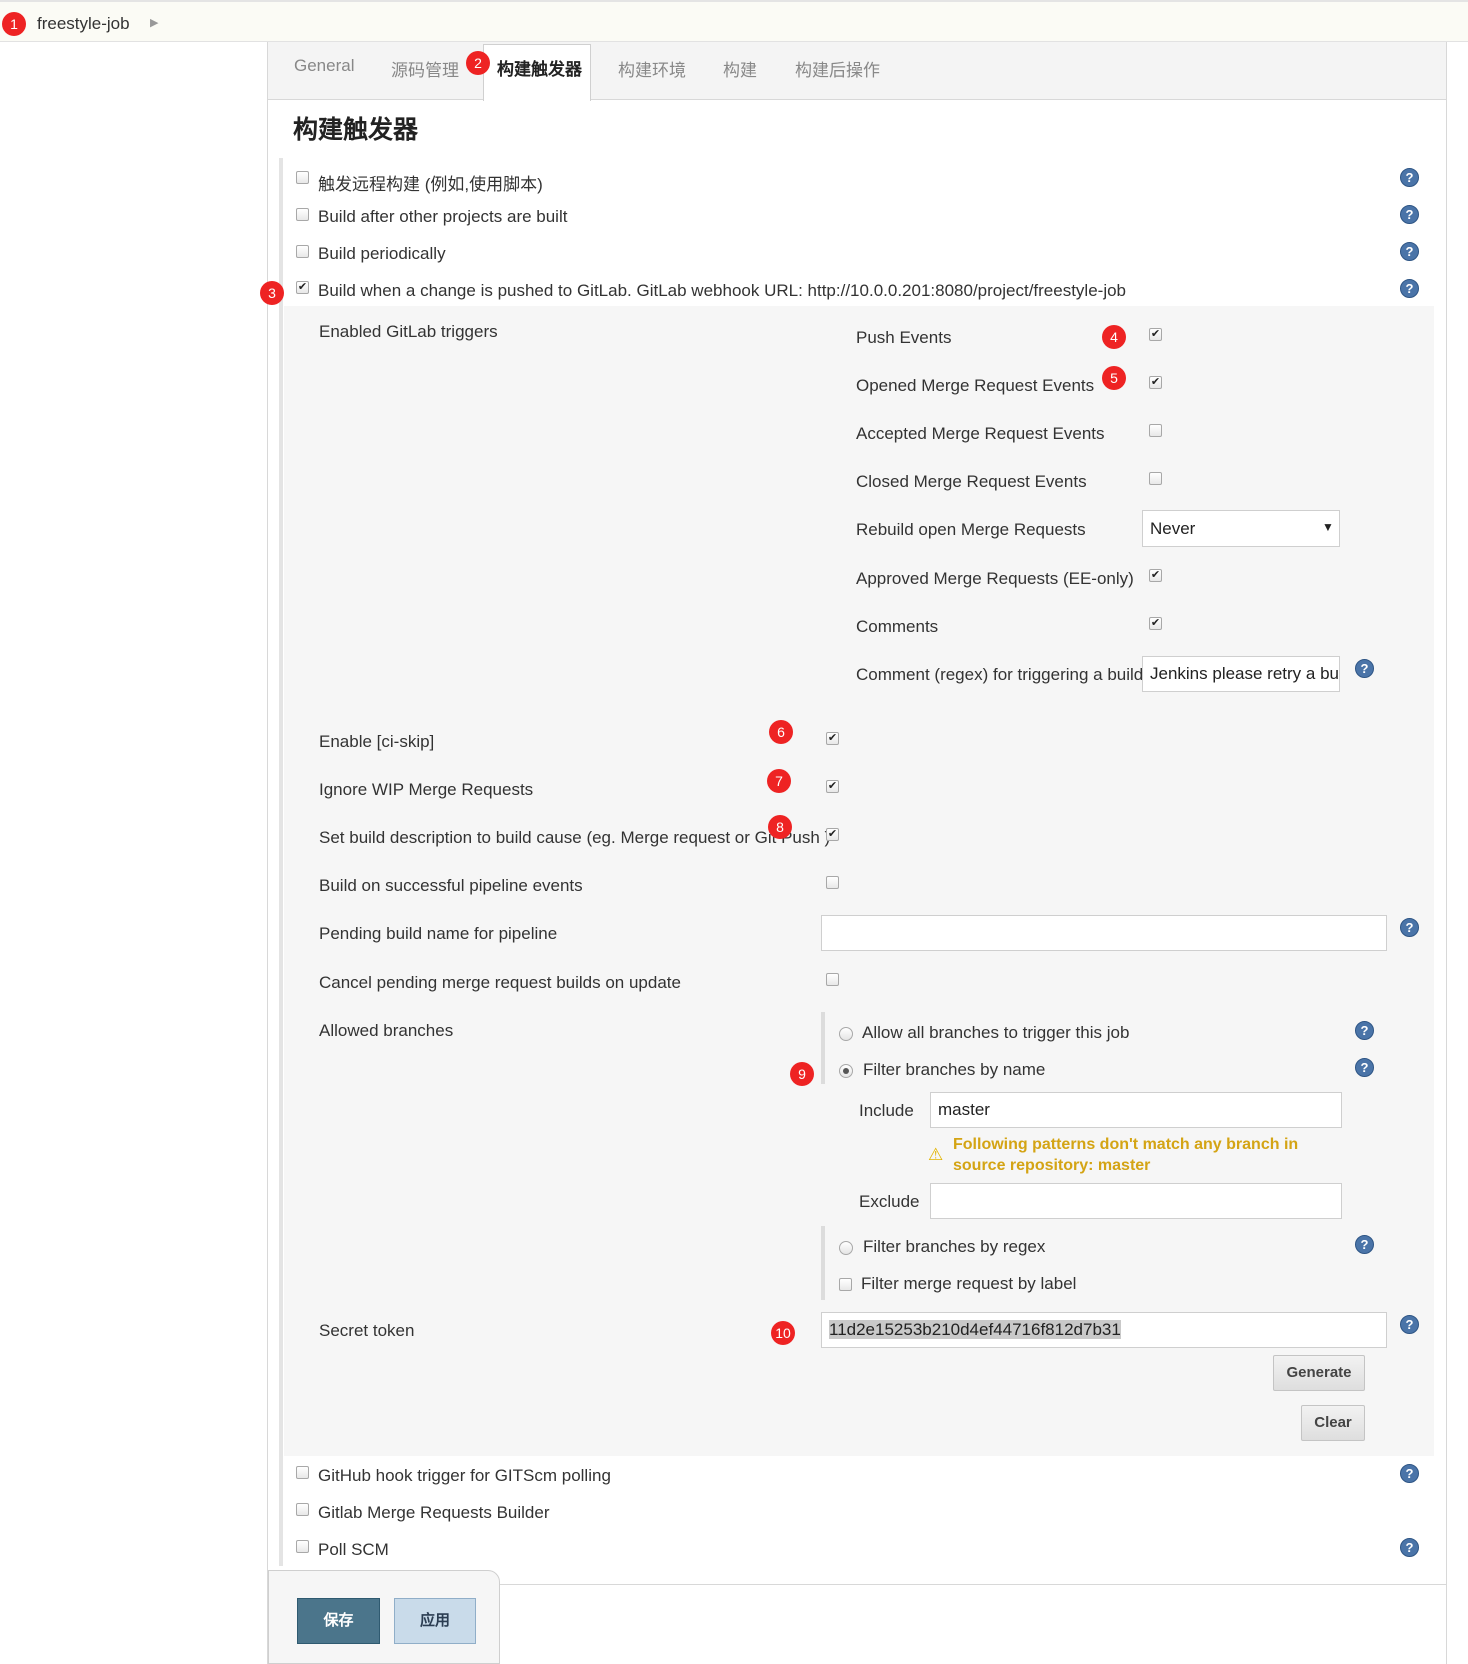  What do you see at coordinates (302, 177) in the screenshot?
I see `remote-trigger-checkbox` at bounding box center [302, 177].